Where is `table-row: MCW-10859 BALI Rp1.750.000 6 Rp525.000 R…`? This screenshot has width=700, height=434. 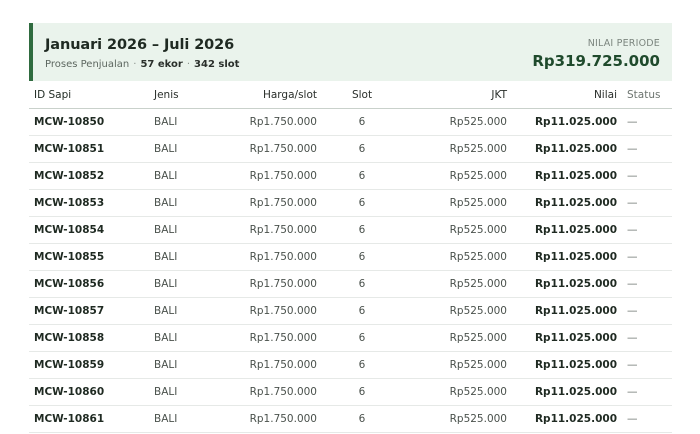 table-row: MCW-10859 BALI Rp1.750.000 6 Rp525.000 R… is located at coordinates (350, 365).